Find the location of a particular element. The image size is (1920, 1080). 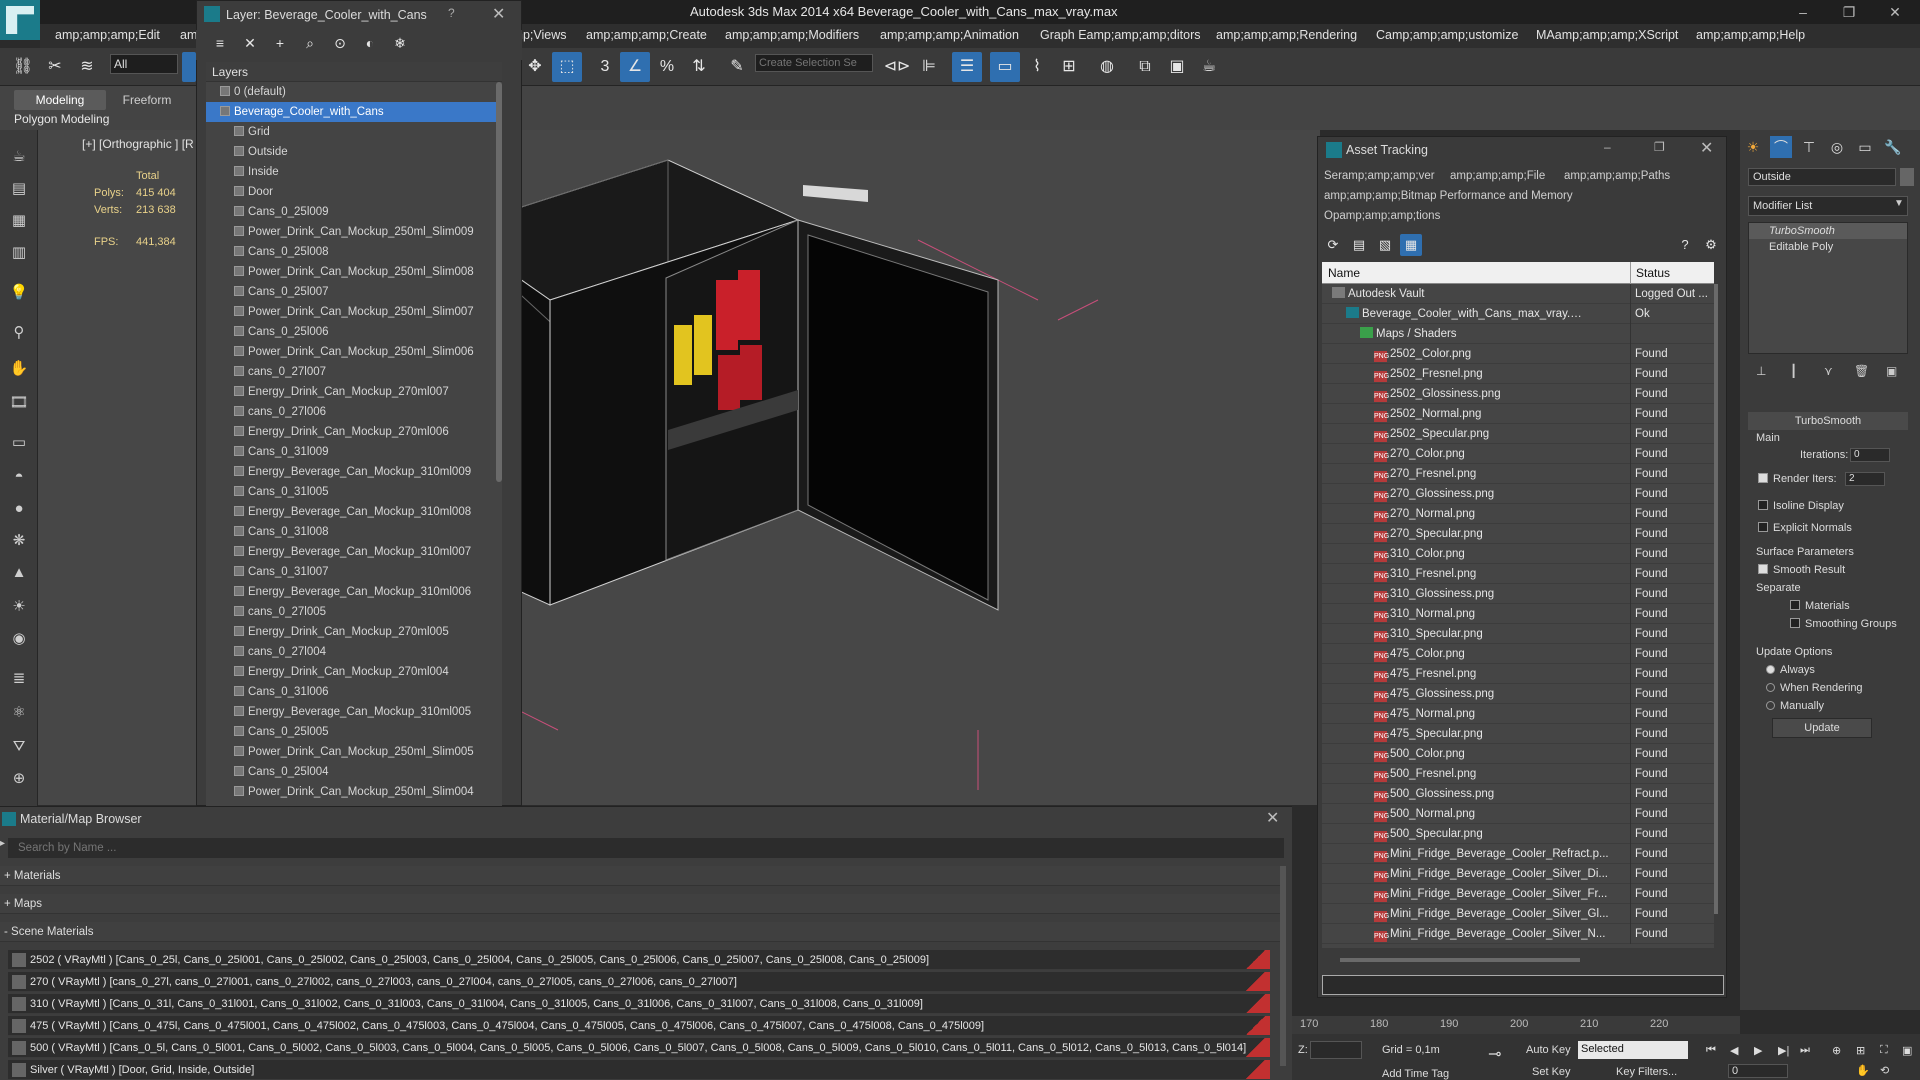

helper-icon: ⛛ is located at coordinates (19, 747).